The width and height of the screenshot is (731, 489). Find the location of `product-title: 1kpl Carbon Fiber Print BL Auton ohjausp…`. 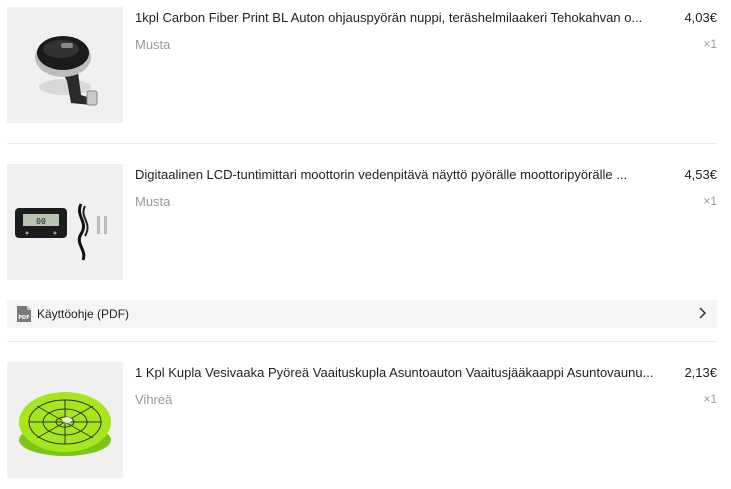

product-title: 1kpl Carbon Fiber Print BL Auton ohjausp… is located at coordinates (405, 18).